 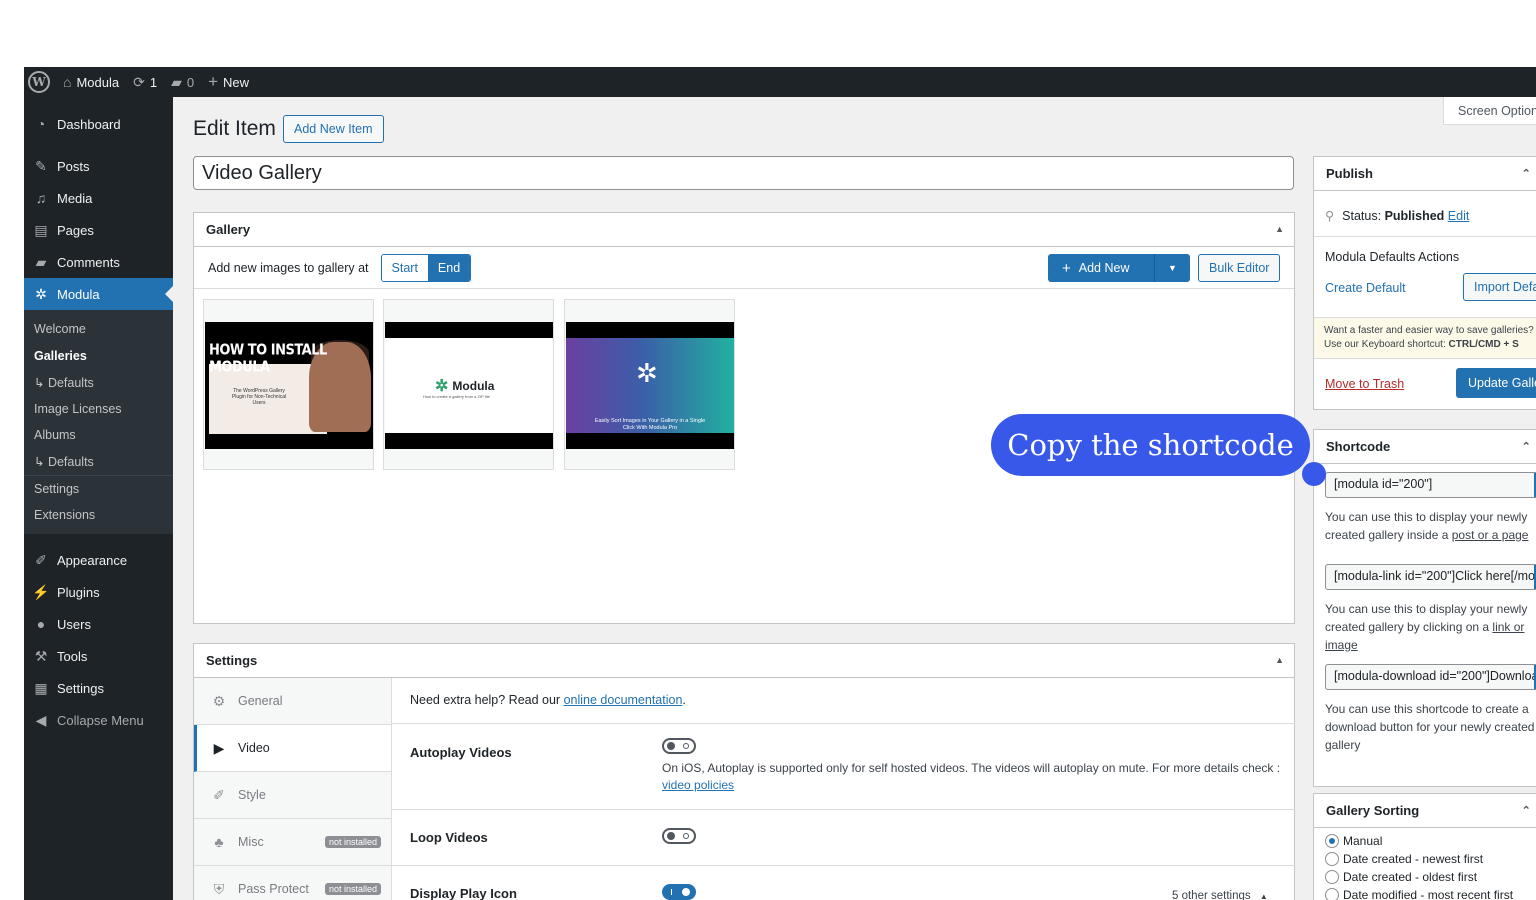 What do you see at coordinates (1425, 811) in the screenshot?
I see `gallery-sorting-header: Gallery Sorting ⌃⌄` at bounding box center [1425, 811].